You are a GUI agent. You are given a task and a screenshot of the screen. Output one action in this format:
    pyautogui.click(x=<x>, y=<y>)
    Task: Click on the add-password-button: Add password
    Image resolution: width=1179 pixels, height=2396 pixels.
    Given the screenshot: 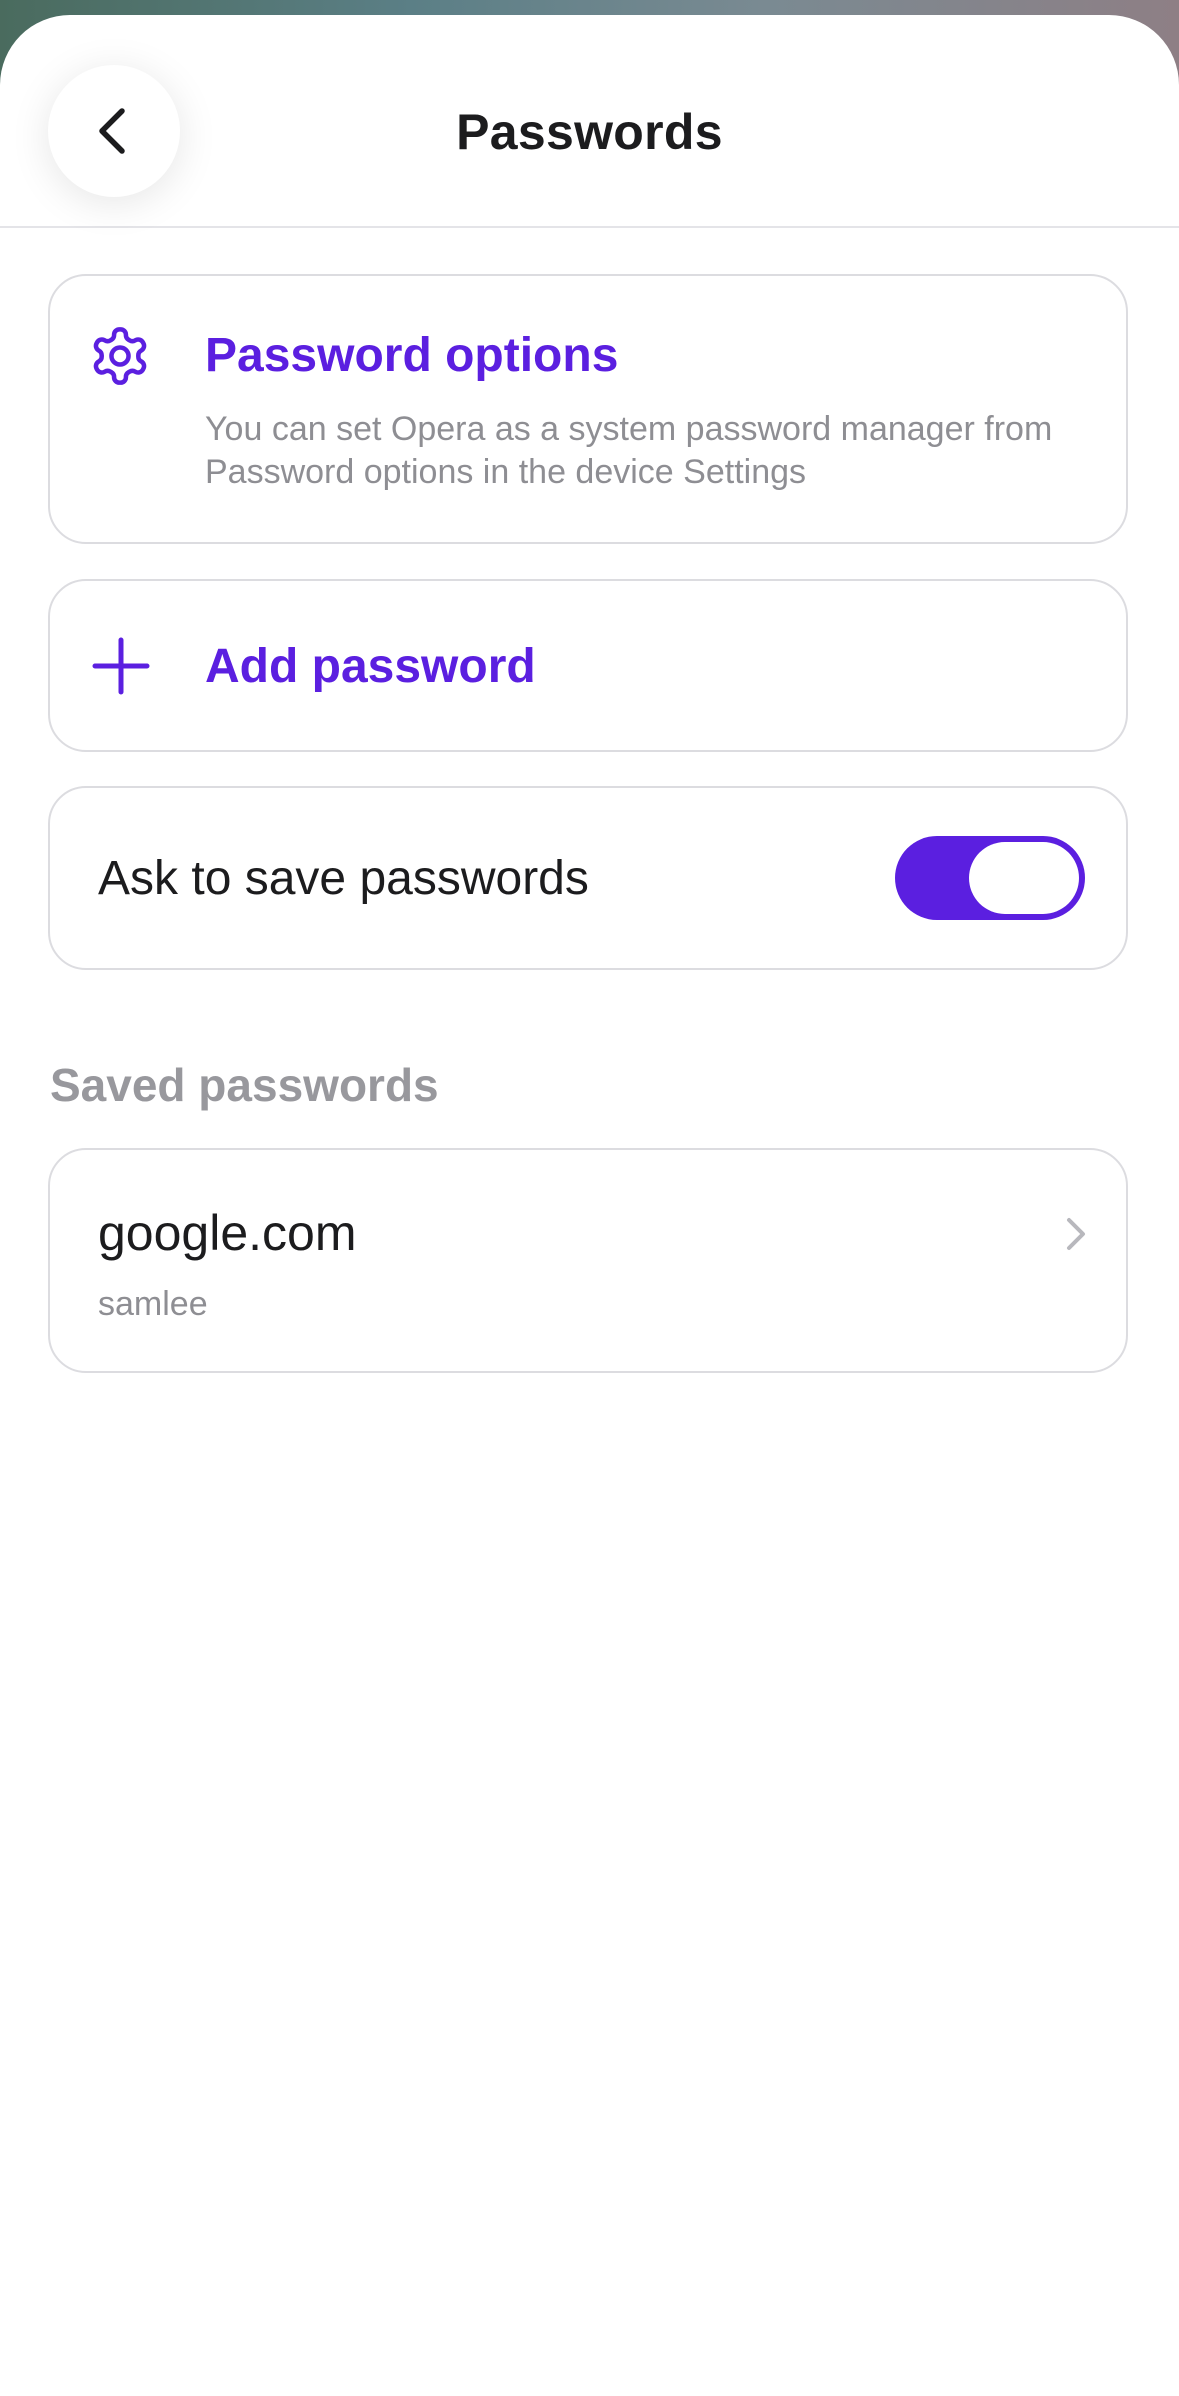 What is the action you would take?
    pyautogui.click(x=588, y=665)
    